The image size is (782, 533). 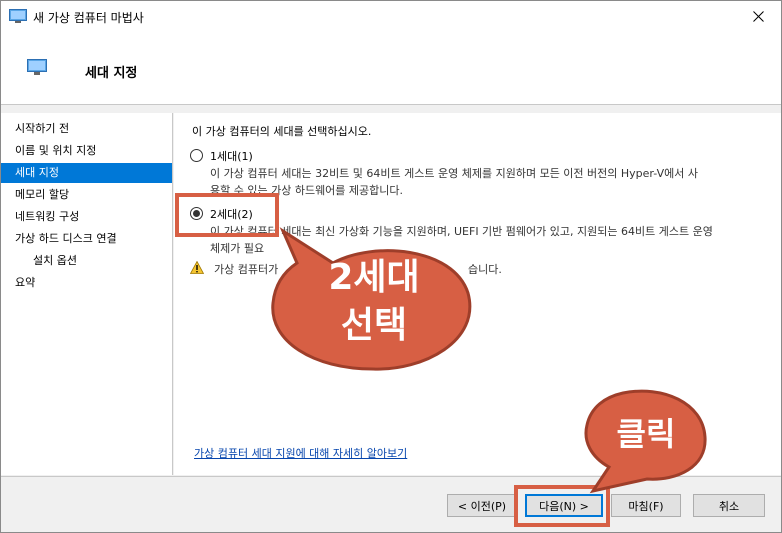 What do you see at coordinates (88, 18) in the screenshot?
I see `window-title: 새 가상 컴퓨터 마법사` at bounding box center [88, 18].